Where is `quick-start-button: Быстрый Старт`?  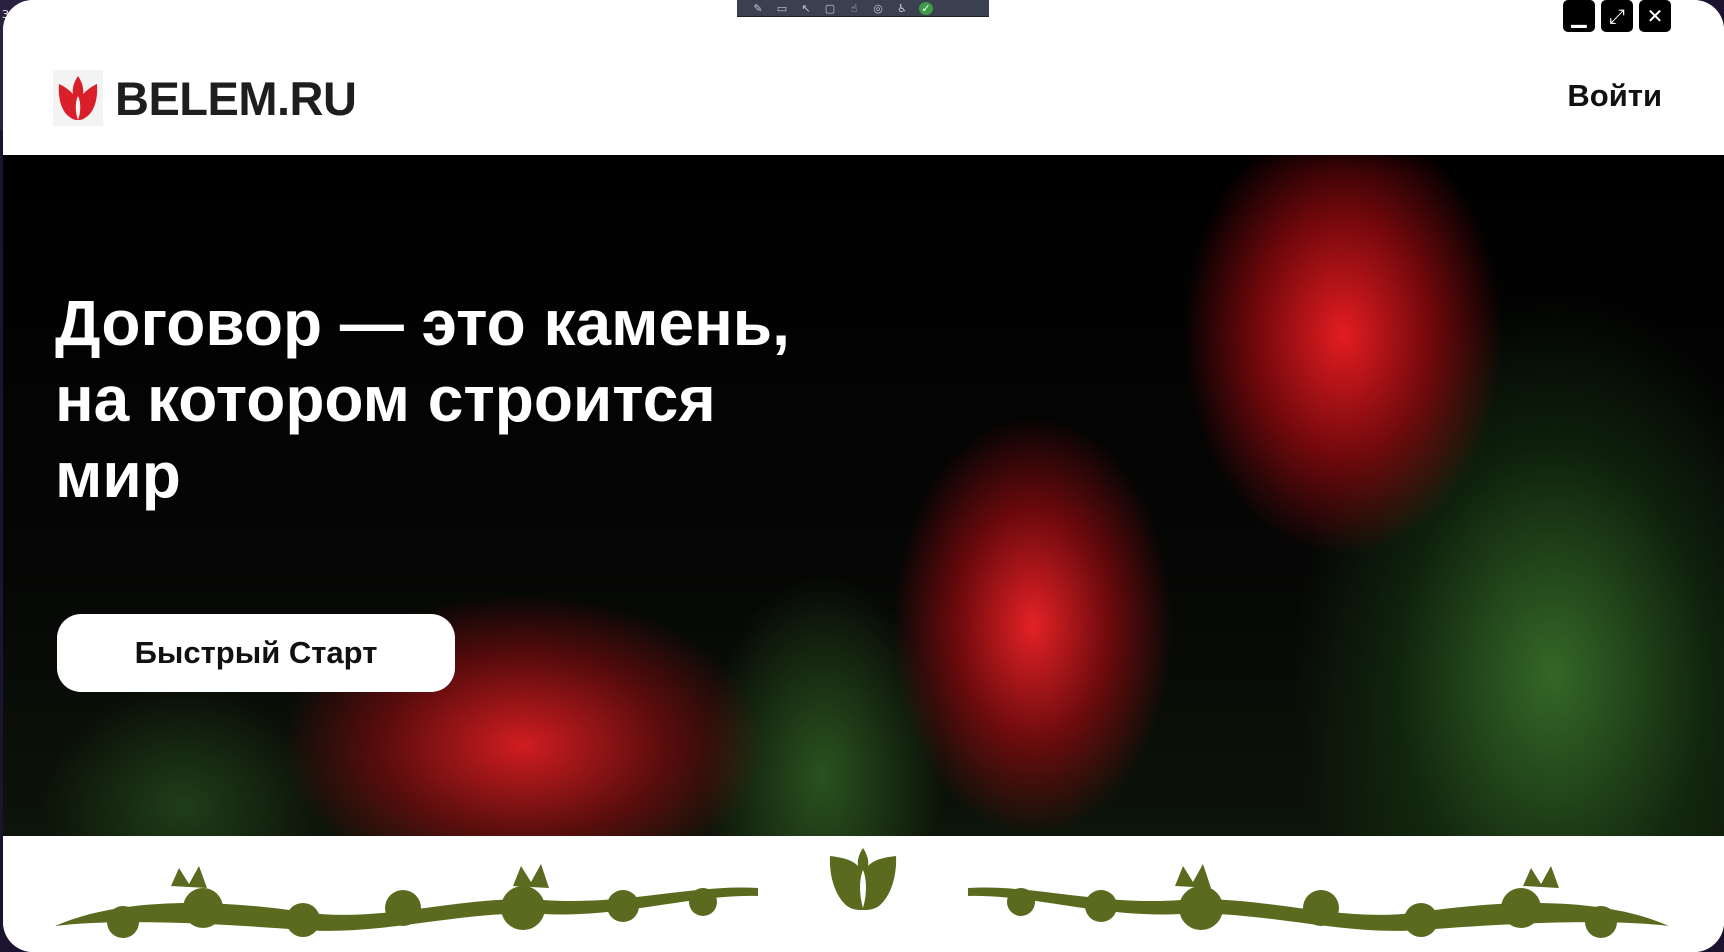
quick-start-button: Быстрый Старт is located at coordinates (256, 653).